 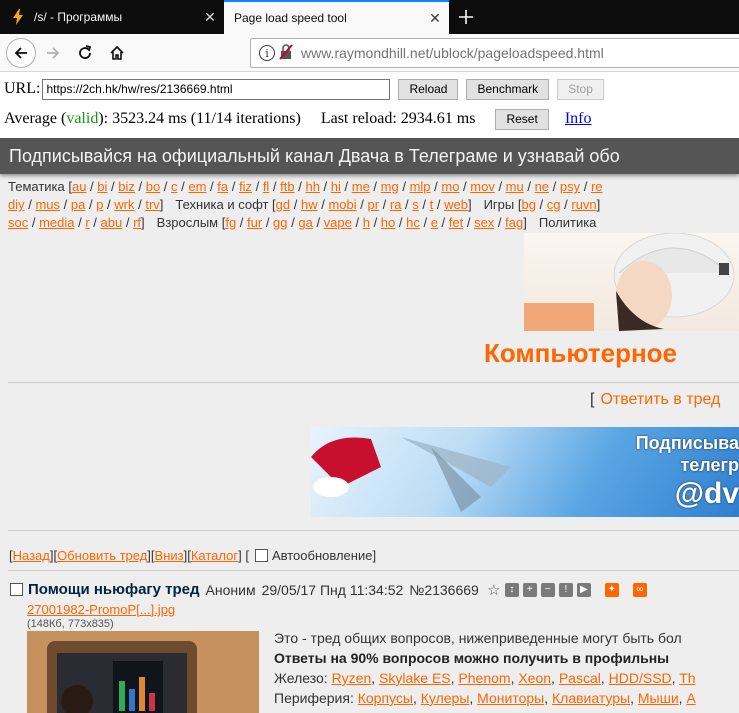 I want to click on post-body-link: Ryzen, so click(x=352, y=678).